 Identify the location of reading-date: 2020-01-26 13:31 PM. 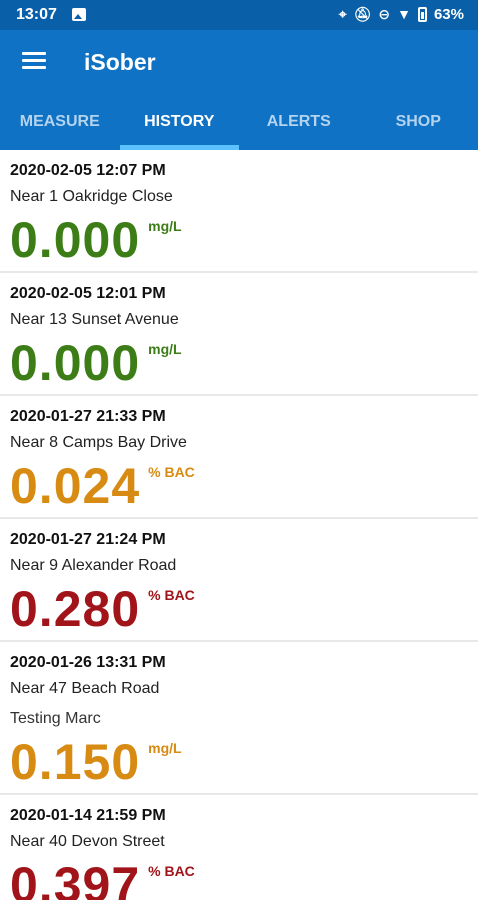
(88, 662).